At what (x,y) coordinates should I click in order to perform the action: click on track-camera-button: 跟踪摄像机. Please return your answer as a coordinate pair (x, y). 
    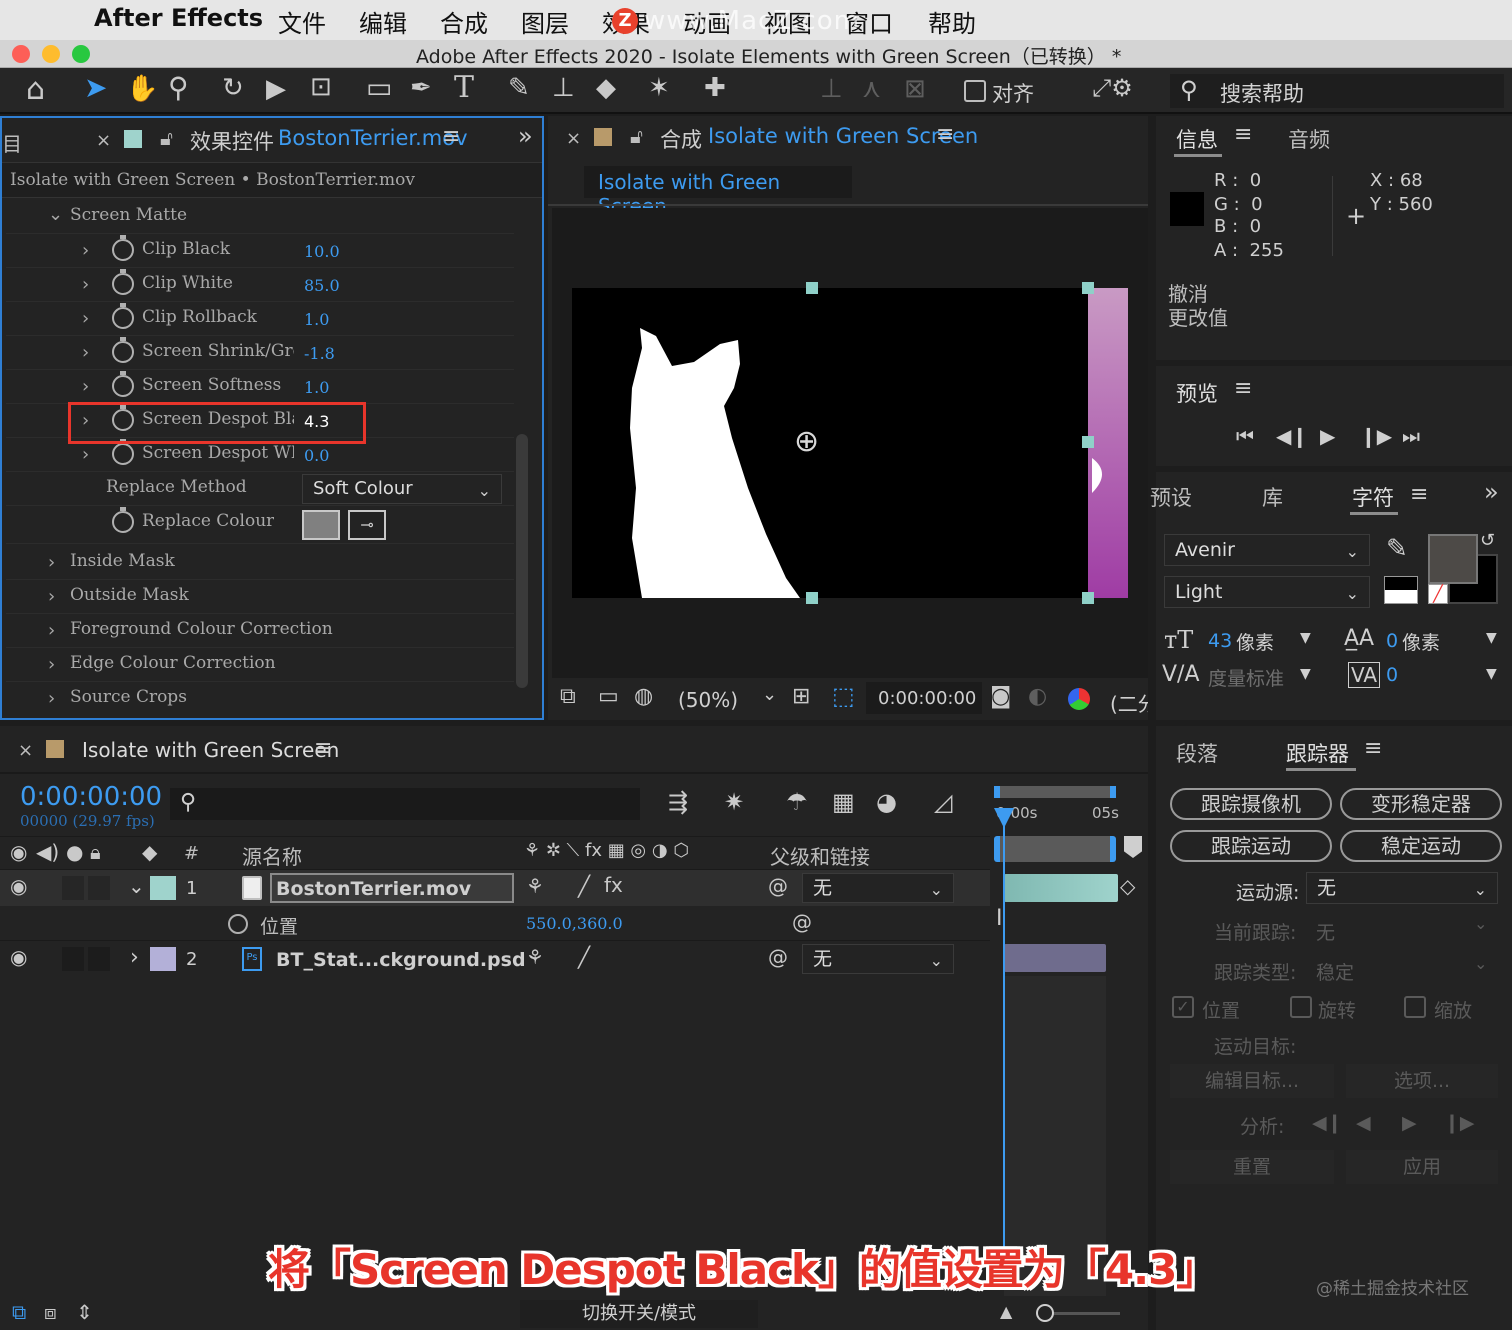
    Looking at the image, I should click on (1251, 804).